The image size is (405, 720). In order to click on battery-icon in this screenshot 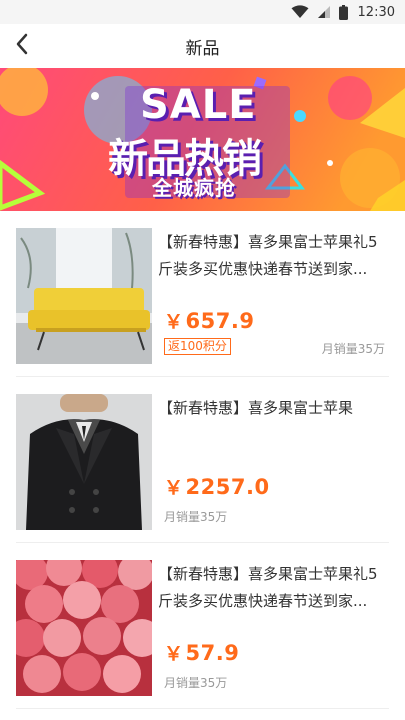, I will do `click(343, 12)`.